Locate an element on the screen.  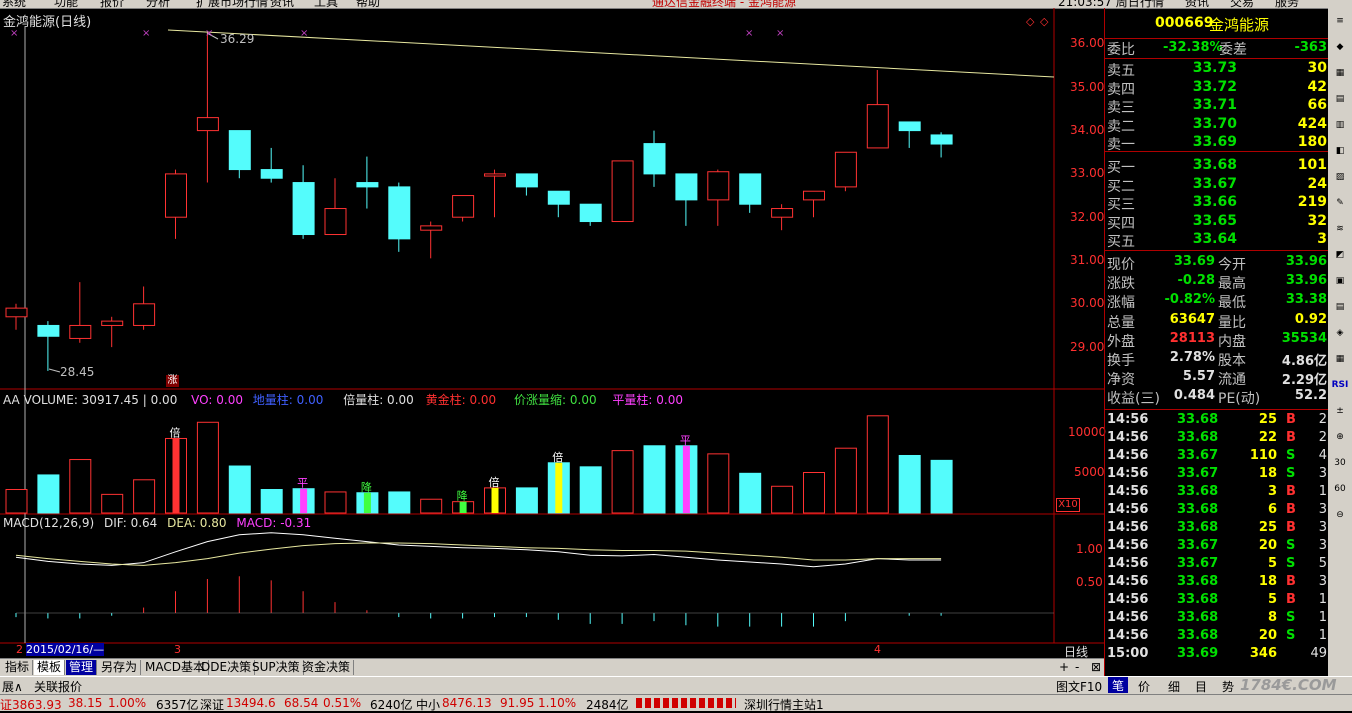
tick-row: 14:56 33.68 25 B 3 is located at coordinates (1217, 529).